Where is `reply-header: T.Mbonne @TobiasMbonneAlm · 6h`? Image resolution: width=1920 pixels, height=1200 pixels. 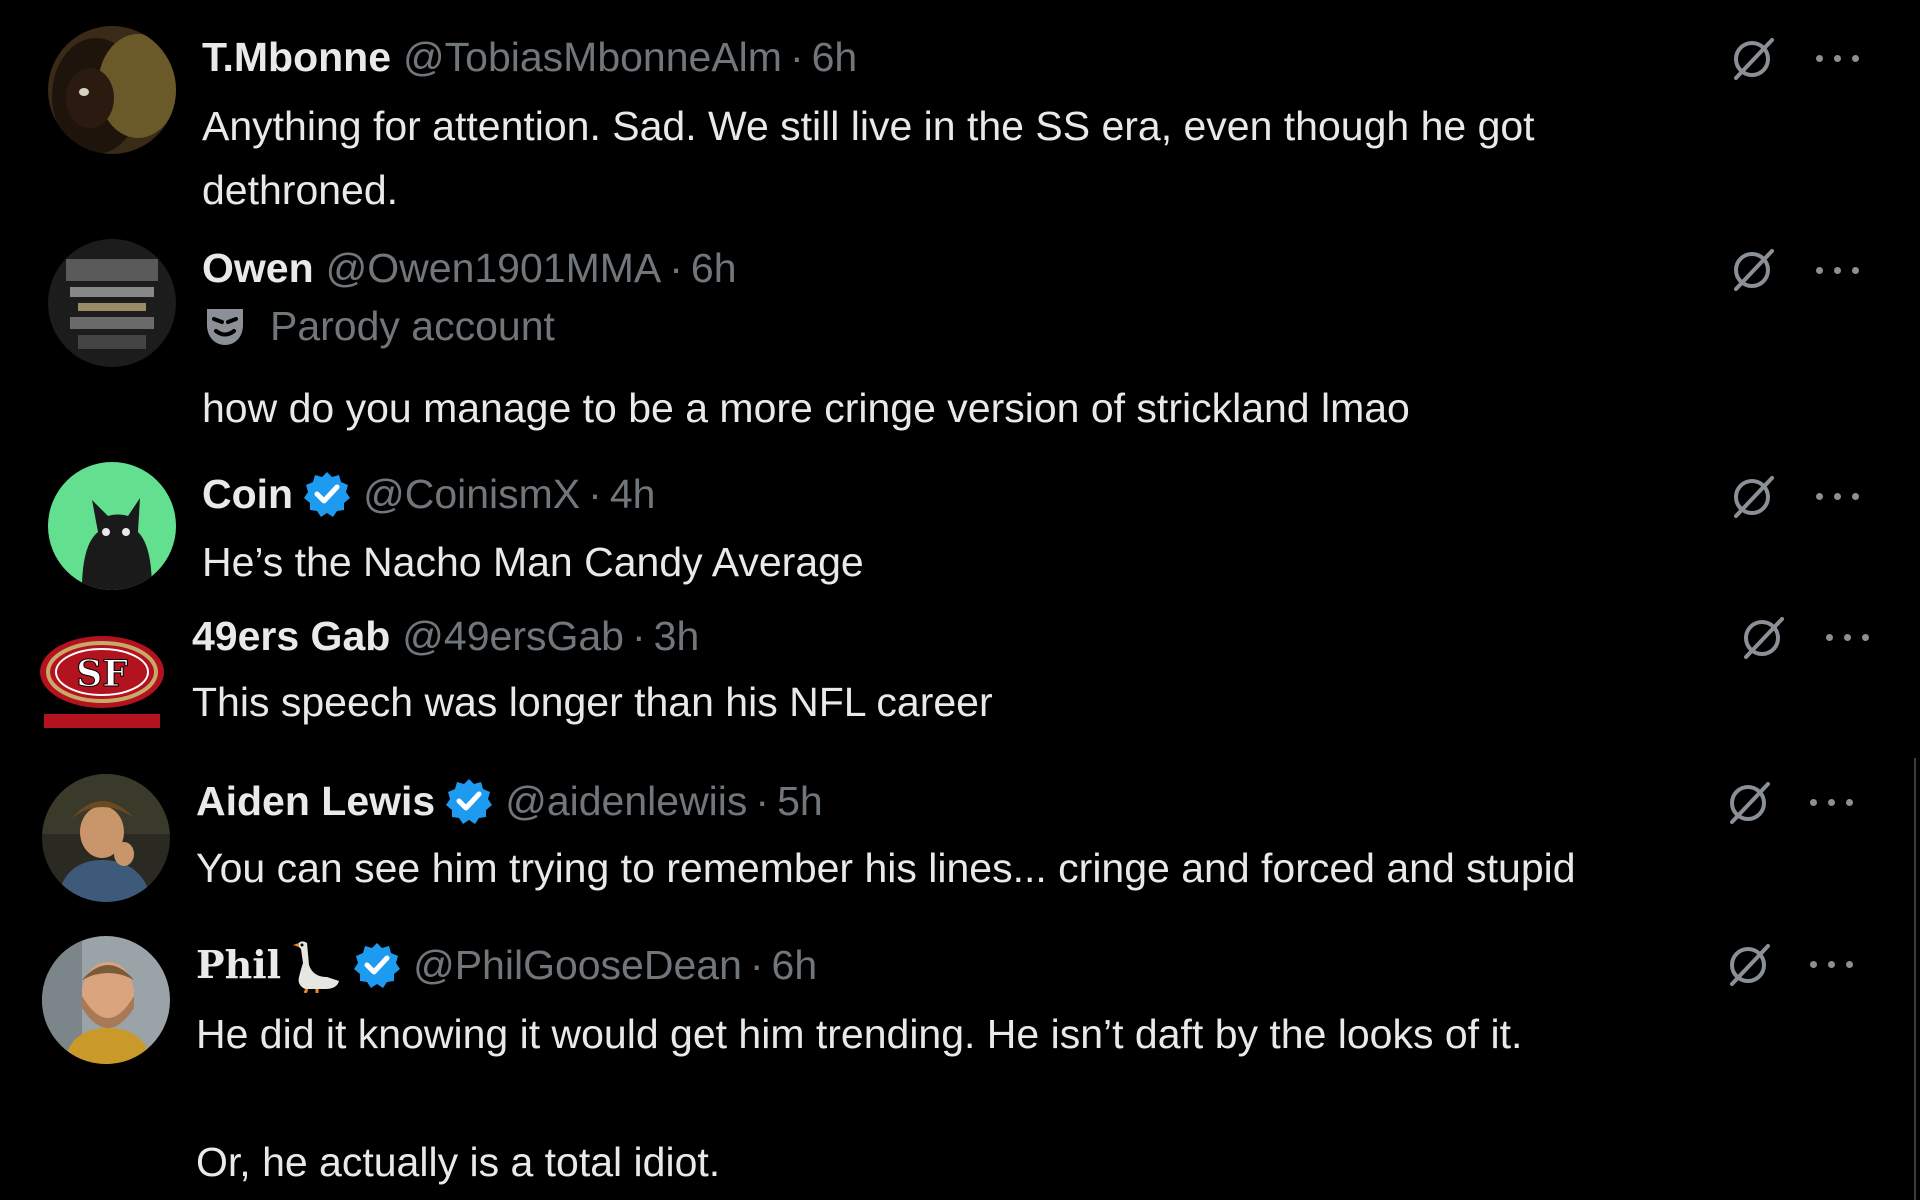
reply-header: T.Mbonne @TobiasMbonneAlm · 6h is located at coordinates (529, 57).